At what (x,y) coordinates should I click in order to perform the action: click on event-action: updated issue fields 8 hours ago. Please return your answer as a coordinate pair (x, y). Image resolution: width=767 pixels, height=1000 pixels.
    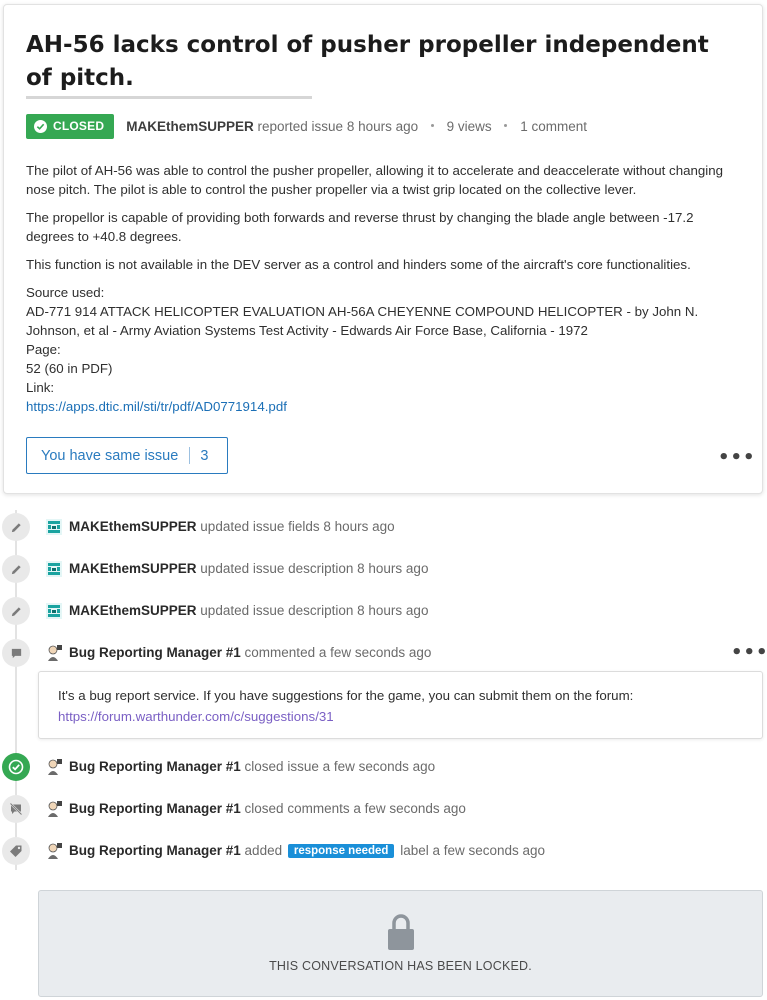
    Looking at the image, I should click on (297, 526).